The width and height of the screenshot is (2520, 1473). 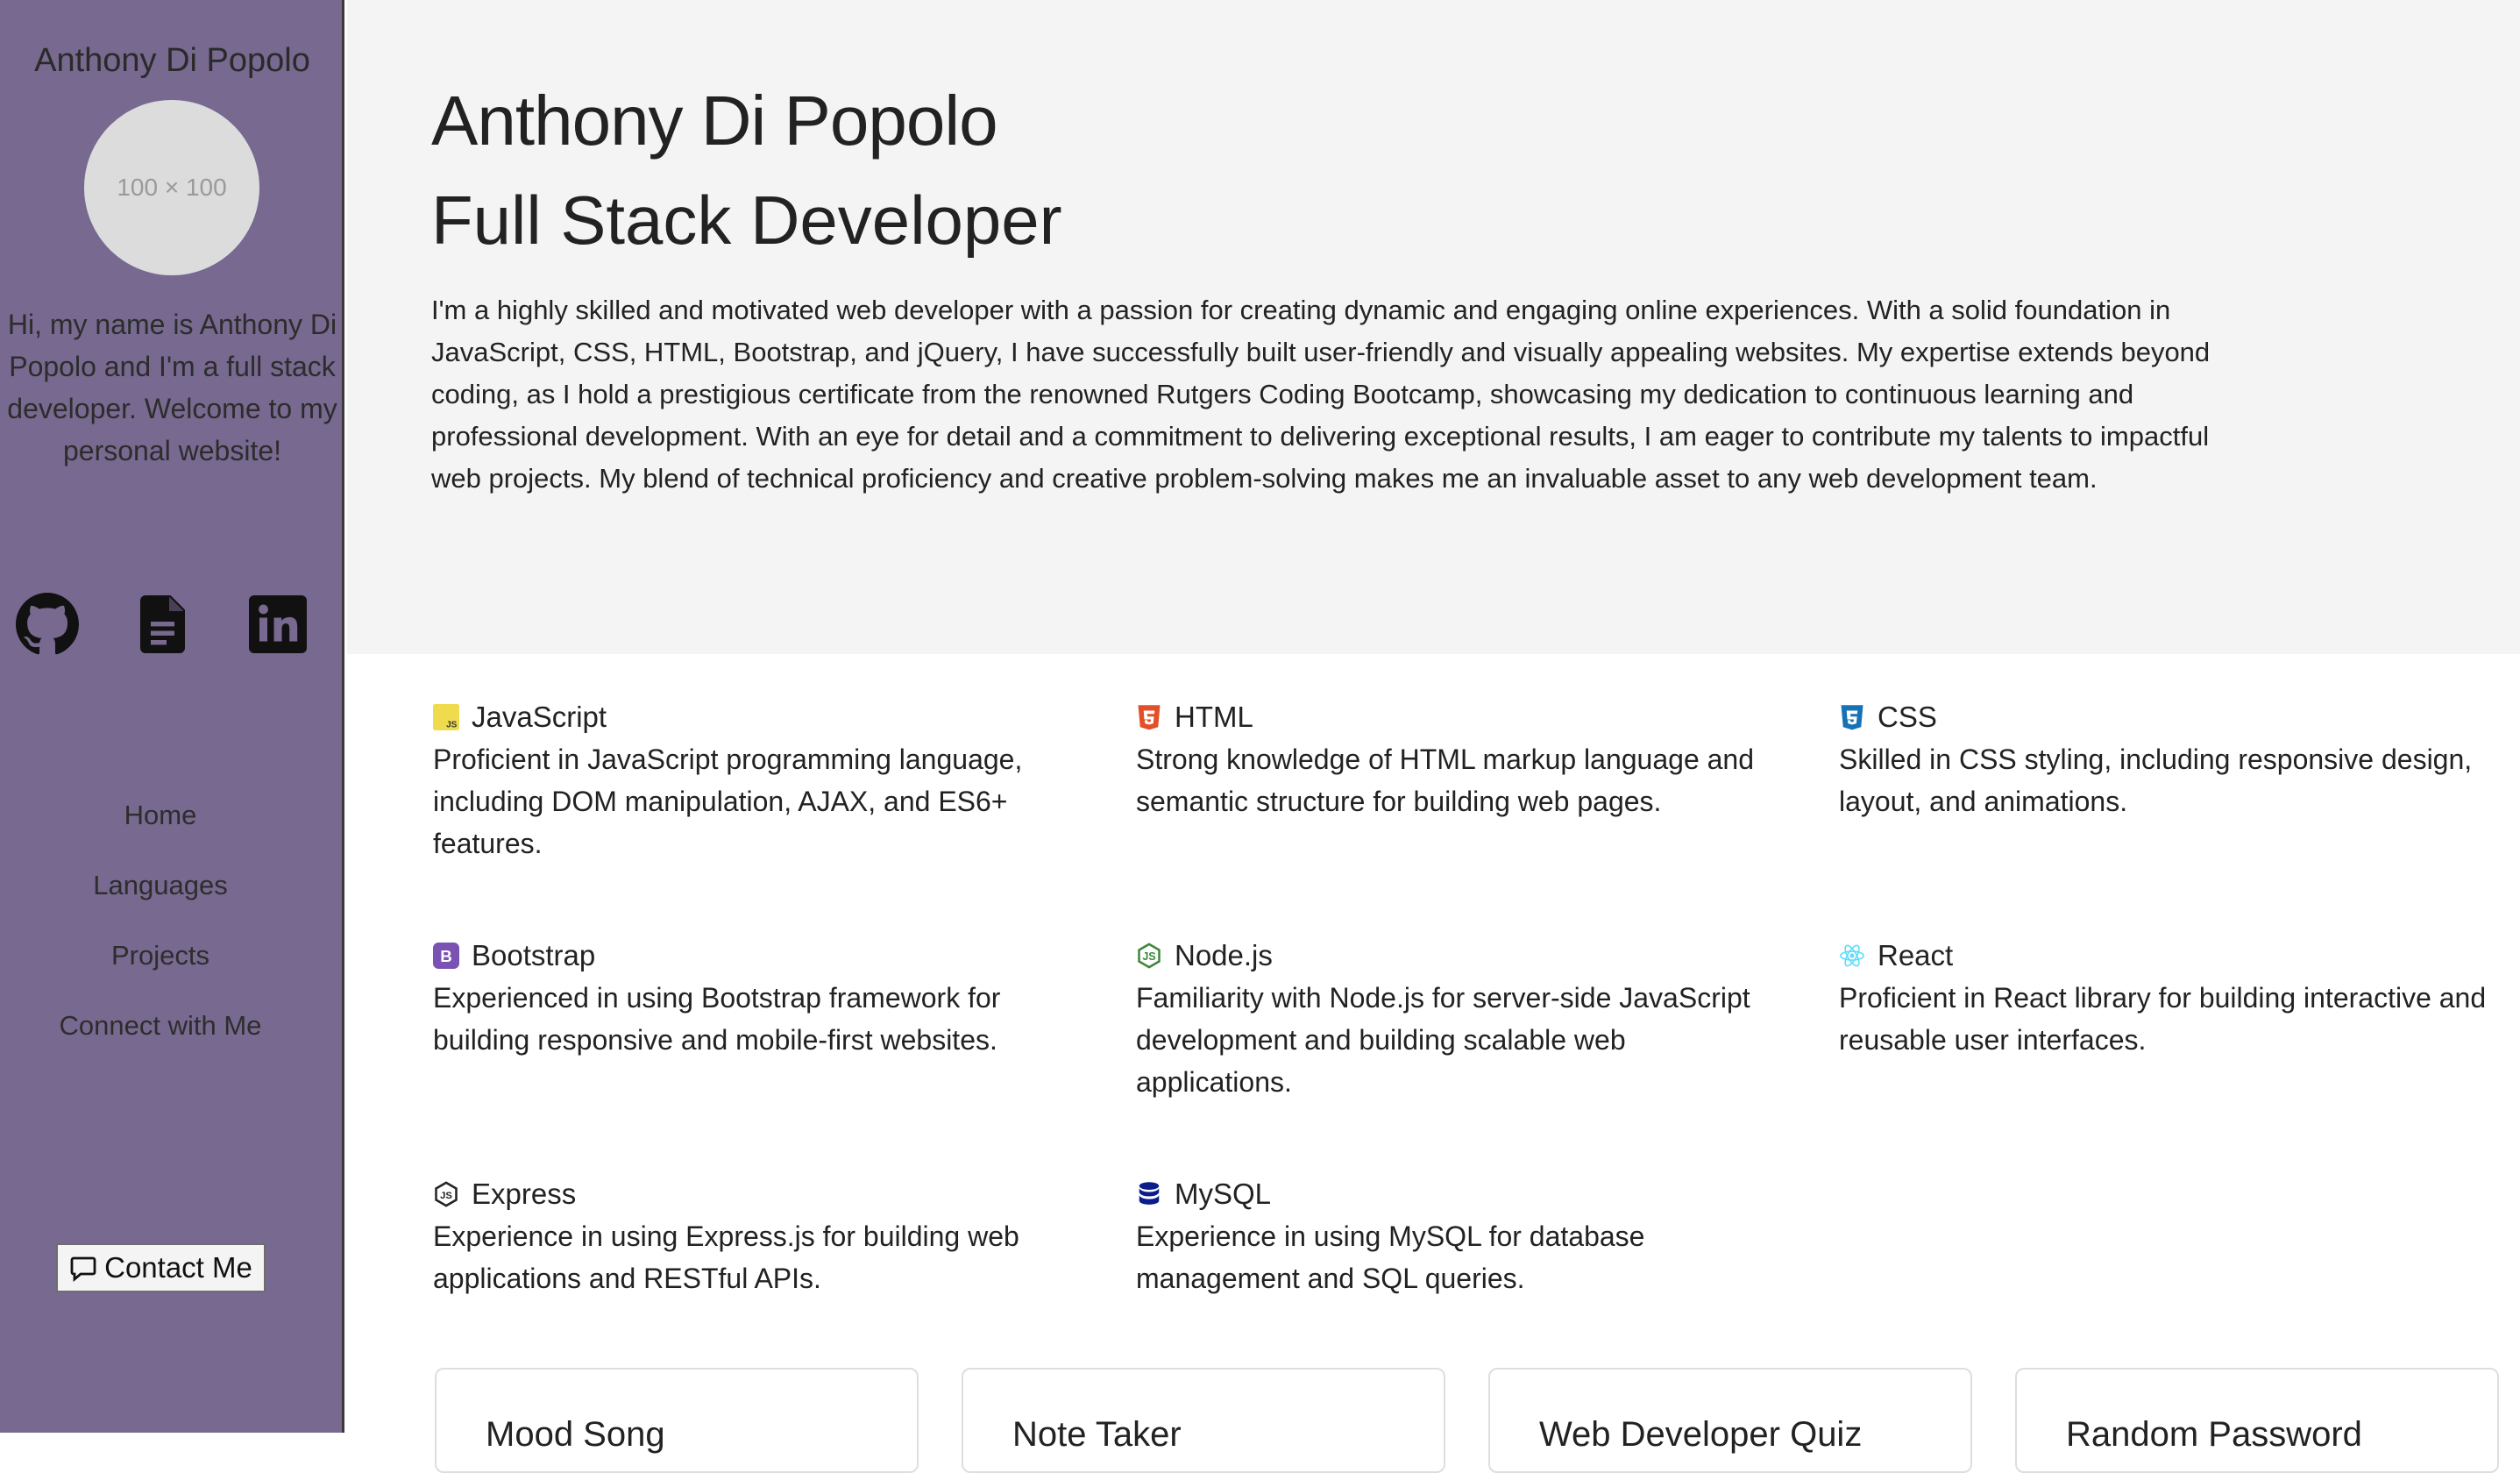 I want to click on skill-name: JavaScript, so click(x=539, y=717).